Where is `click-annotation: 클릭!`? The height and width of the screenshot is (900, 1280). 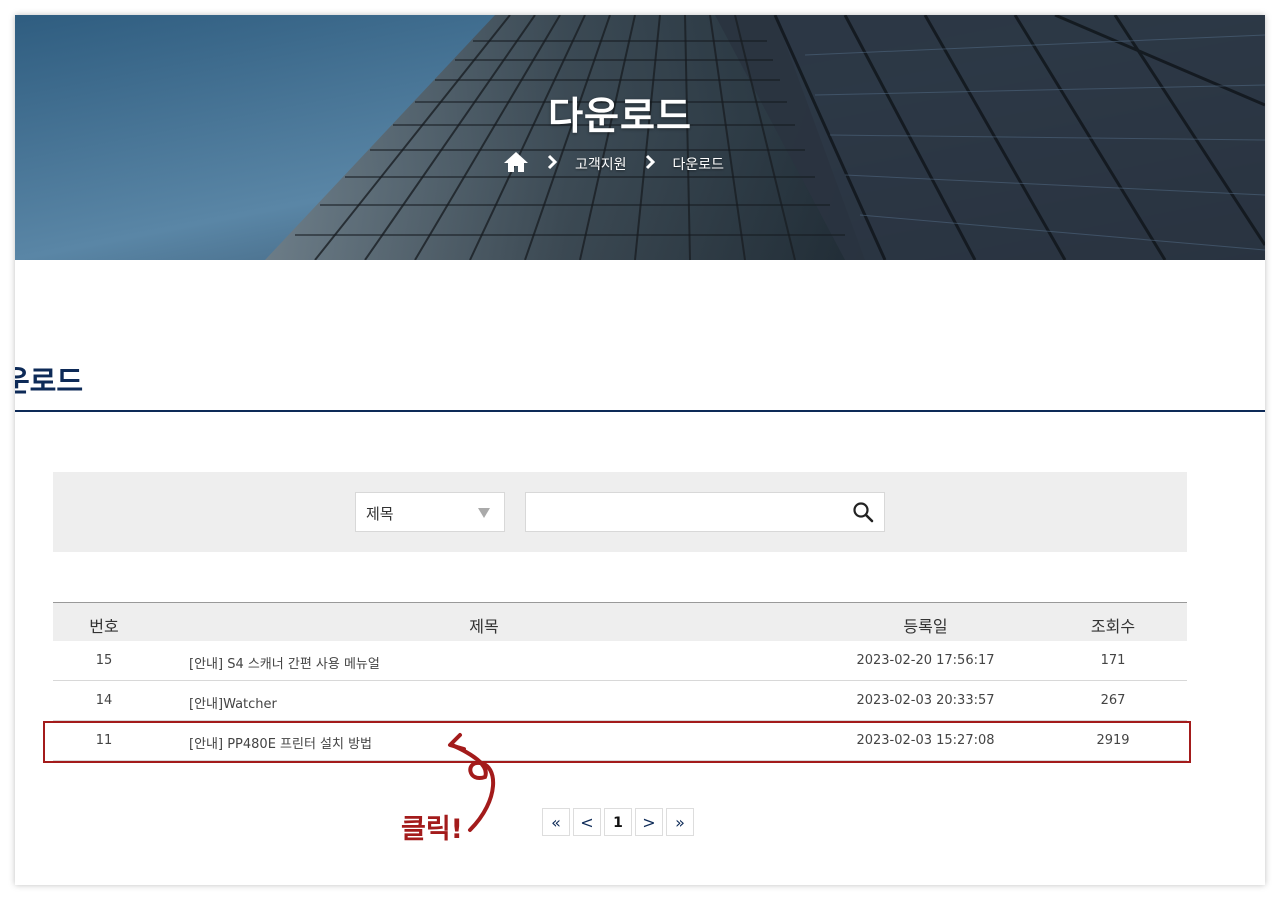
click-annotation: 클릭! is located at coordinates (432, 829).